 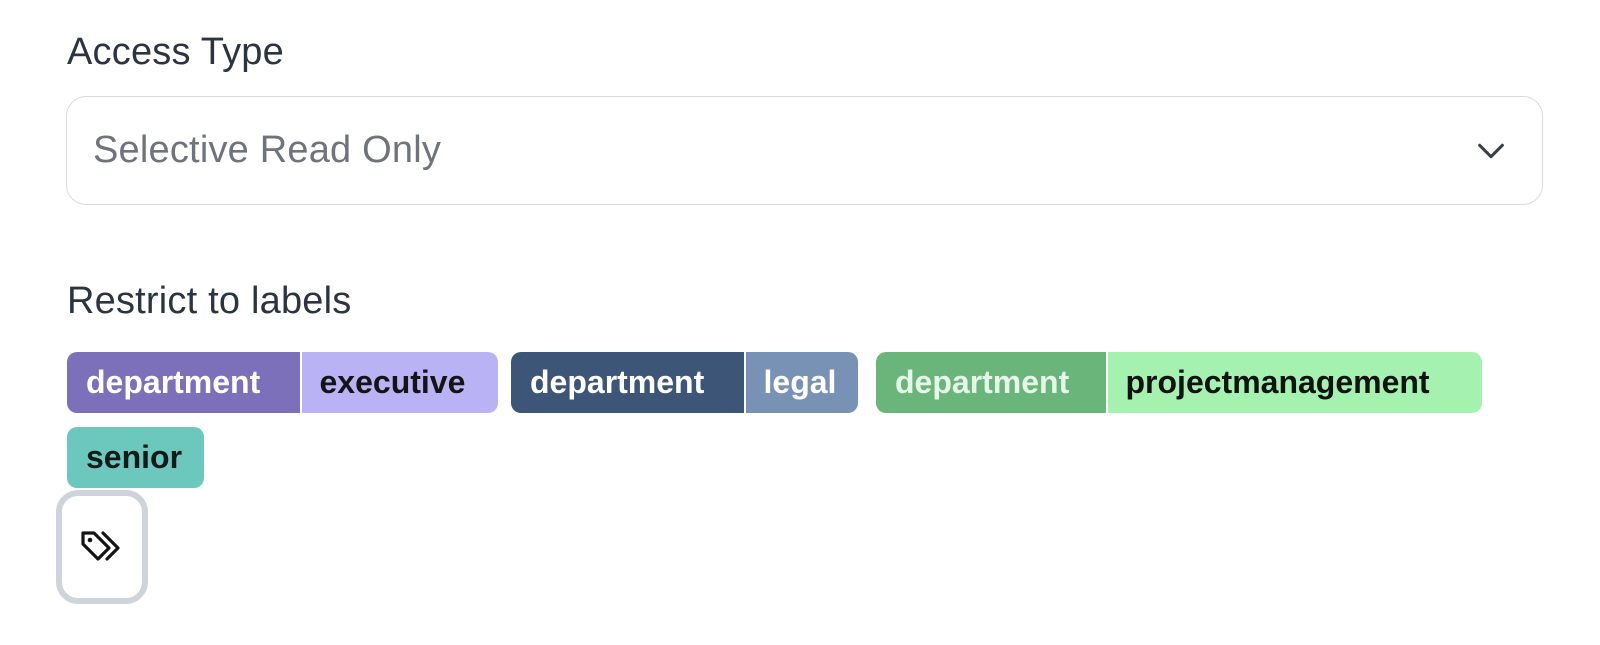 I want to click on label-chip-senior: senior, so click(x=135, y=457).